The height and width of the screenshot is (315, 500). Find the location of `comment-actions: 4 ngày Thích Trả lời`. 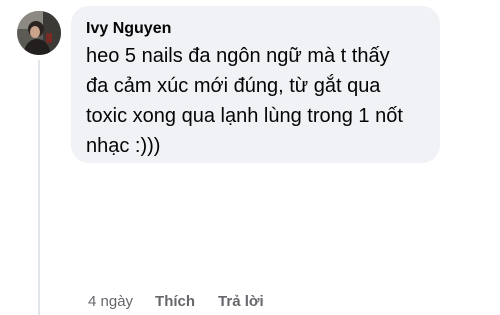

comment-actions: 4 ngày Thích Trả lời is located at coordinates (176, 301).